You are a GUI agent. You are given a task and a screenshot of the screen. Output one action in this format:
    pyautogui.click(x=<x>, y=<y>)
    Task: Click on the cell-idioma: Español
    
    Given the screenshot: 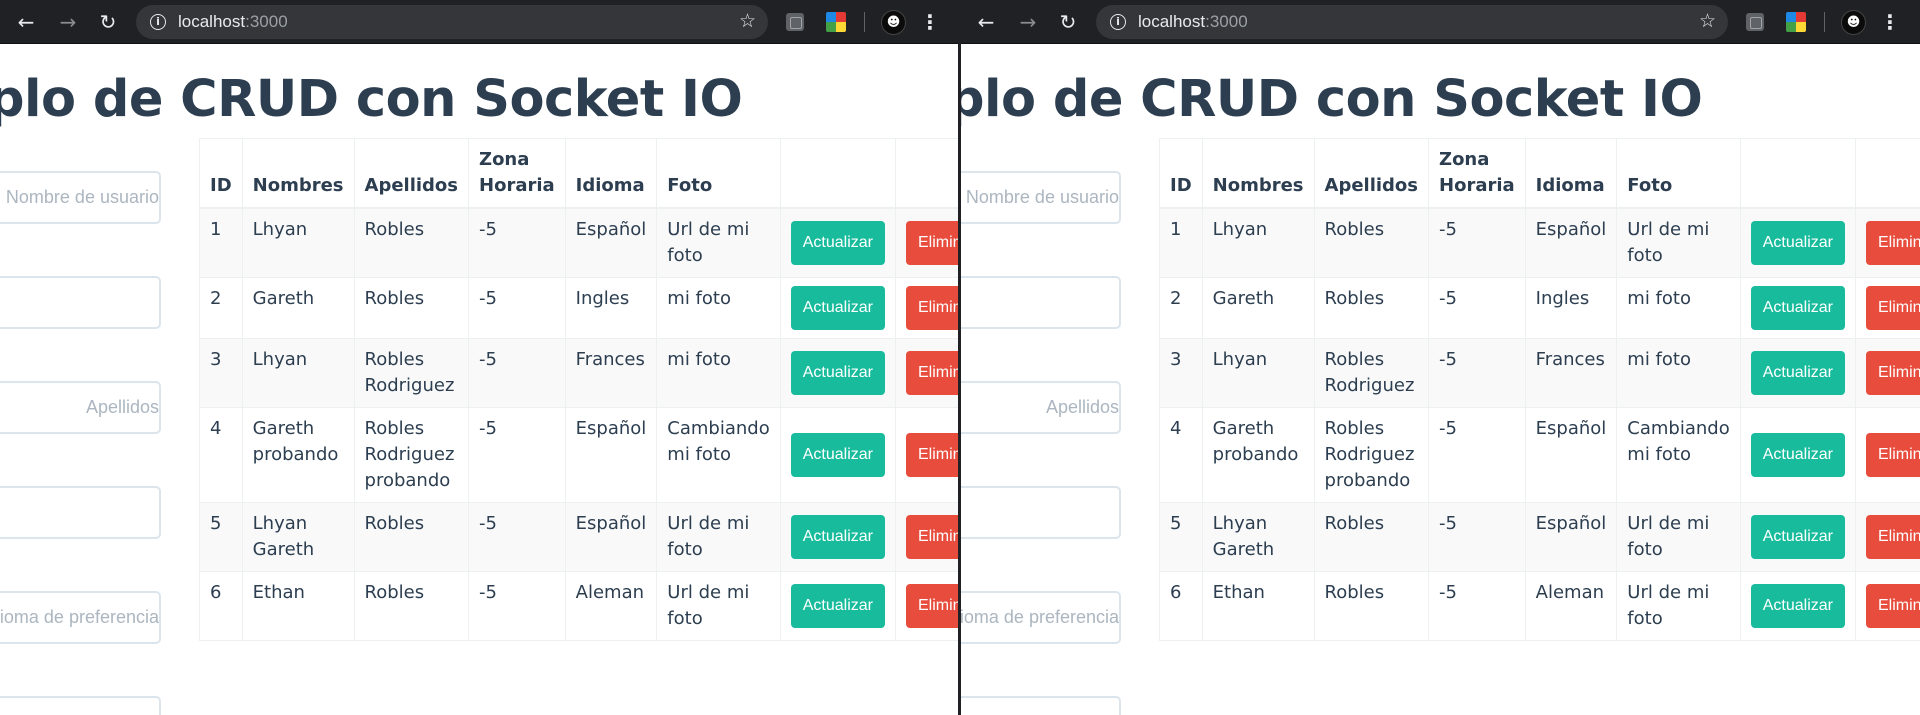 What is the action you would take?
    pyautogui.click(x=1571, y=537)
    